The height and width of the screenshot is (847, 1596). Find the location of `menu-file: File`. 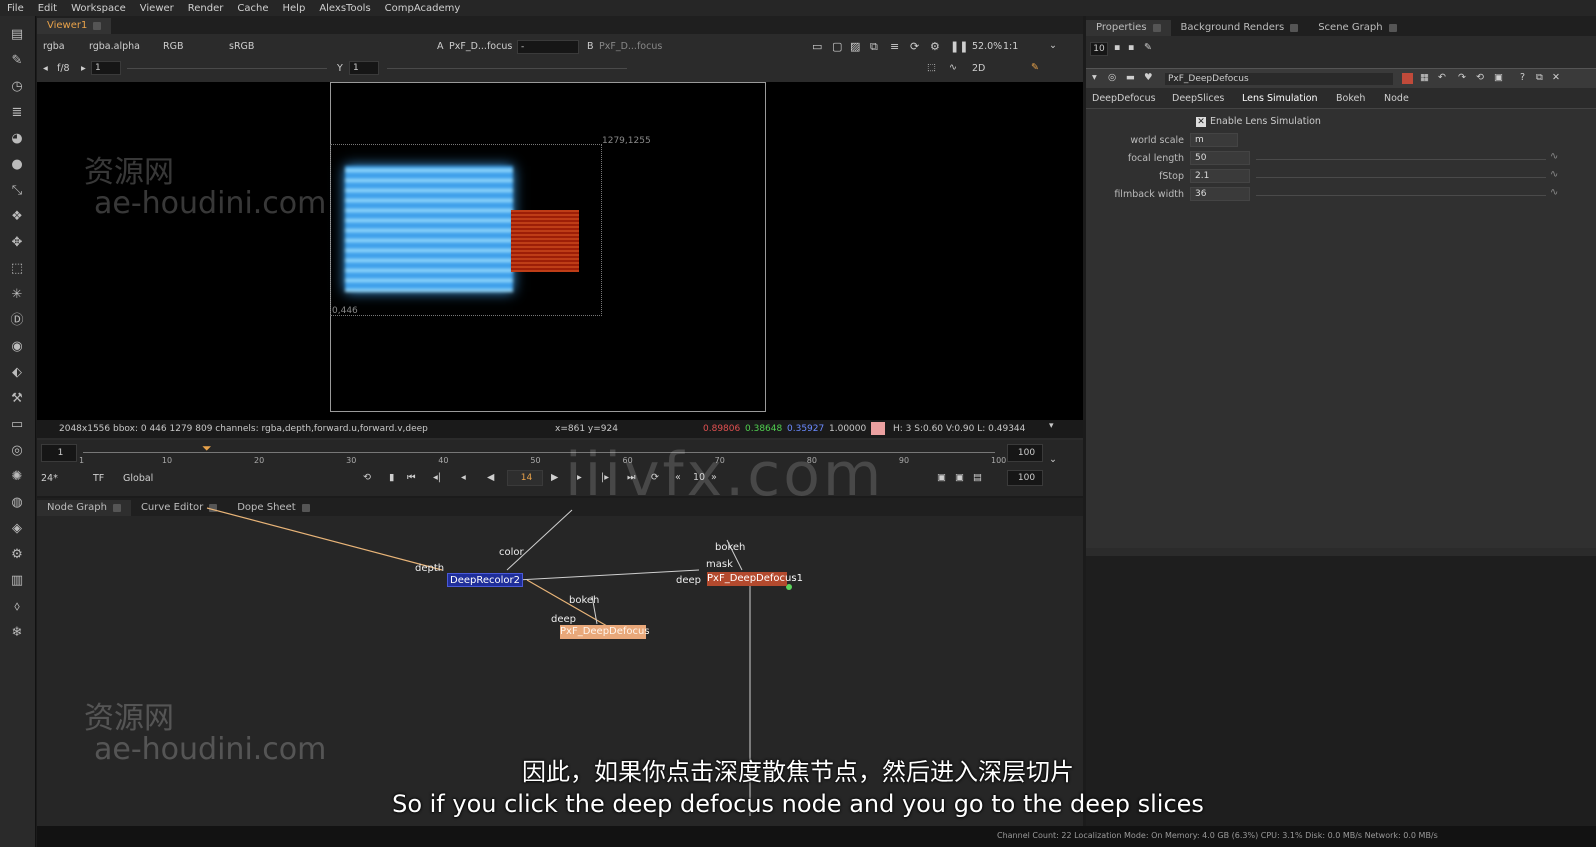

menu-file: File is located at coordinates (15, 8).